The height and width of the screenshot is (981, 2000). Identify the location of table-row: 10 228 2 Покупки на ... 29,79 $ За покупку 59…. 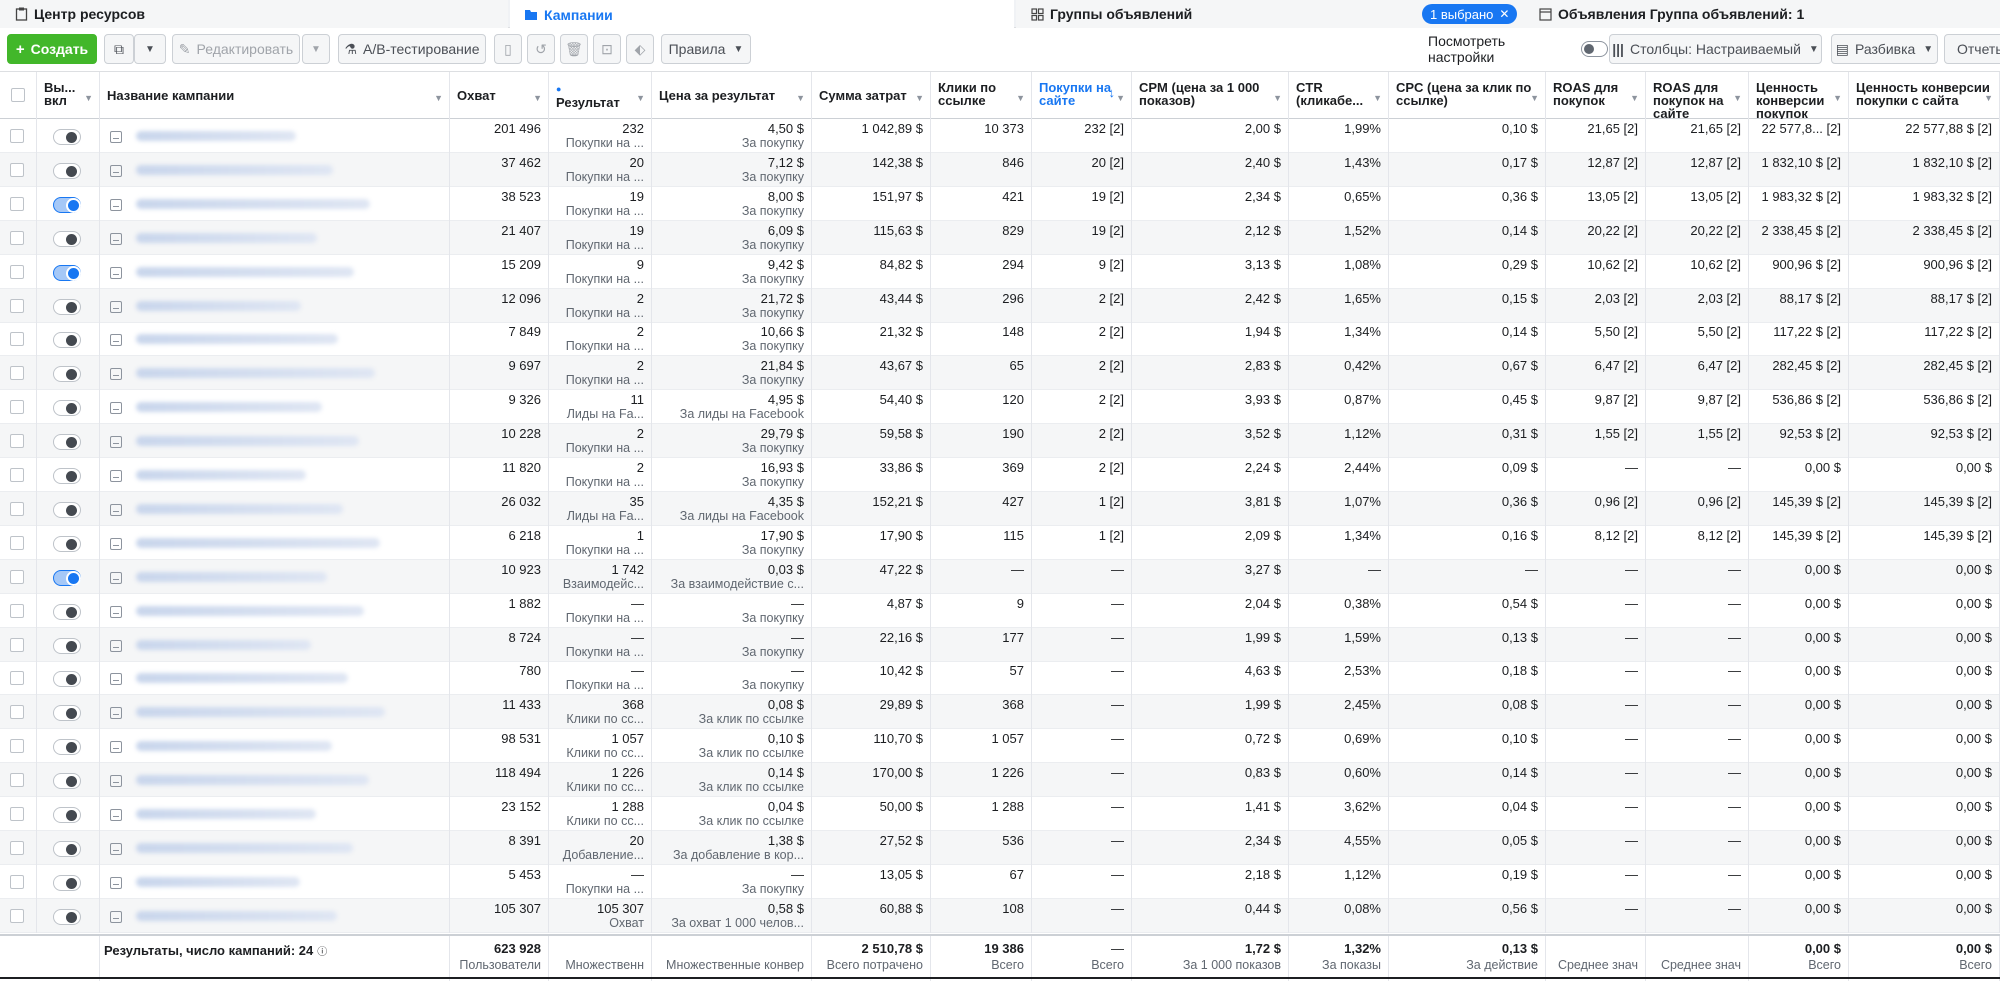
(1000, 441).